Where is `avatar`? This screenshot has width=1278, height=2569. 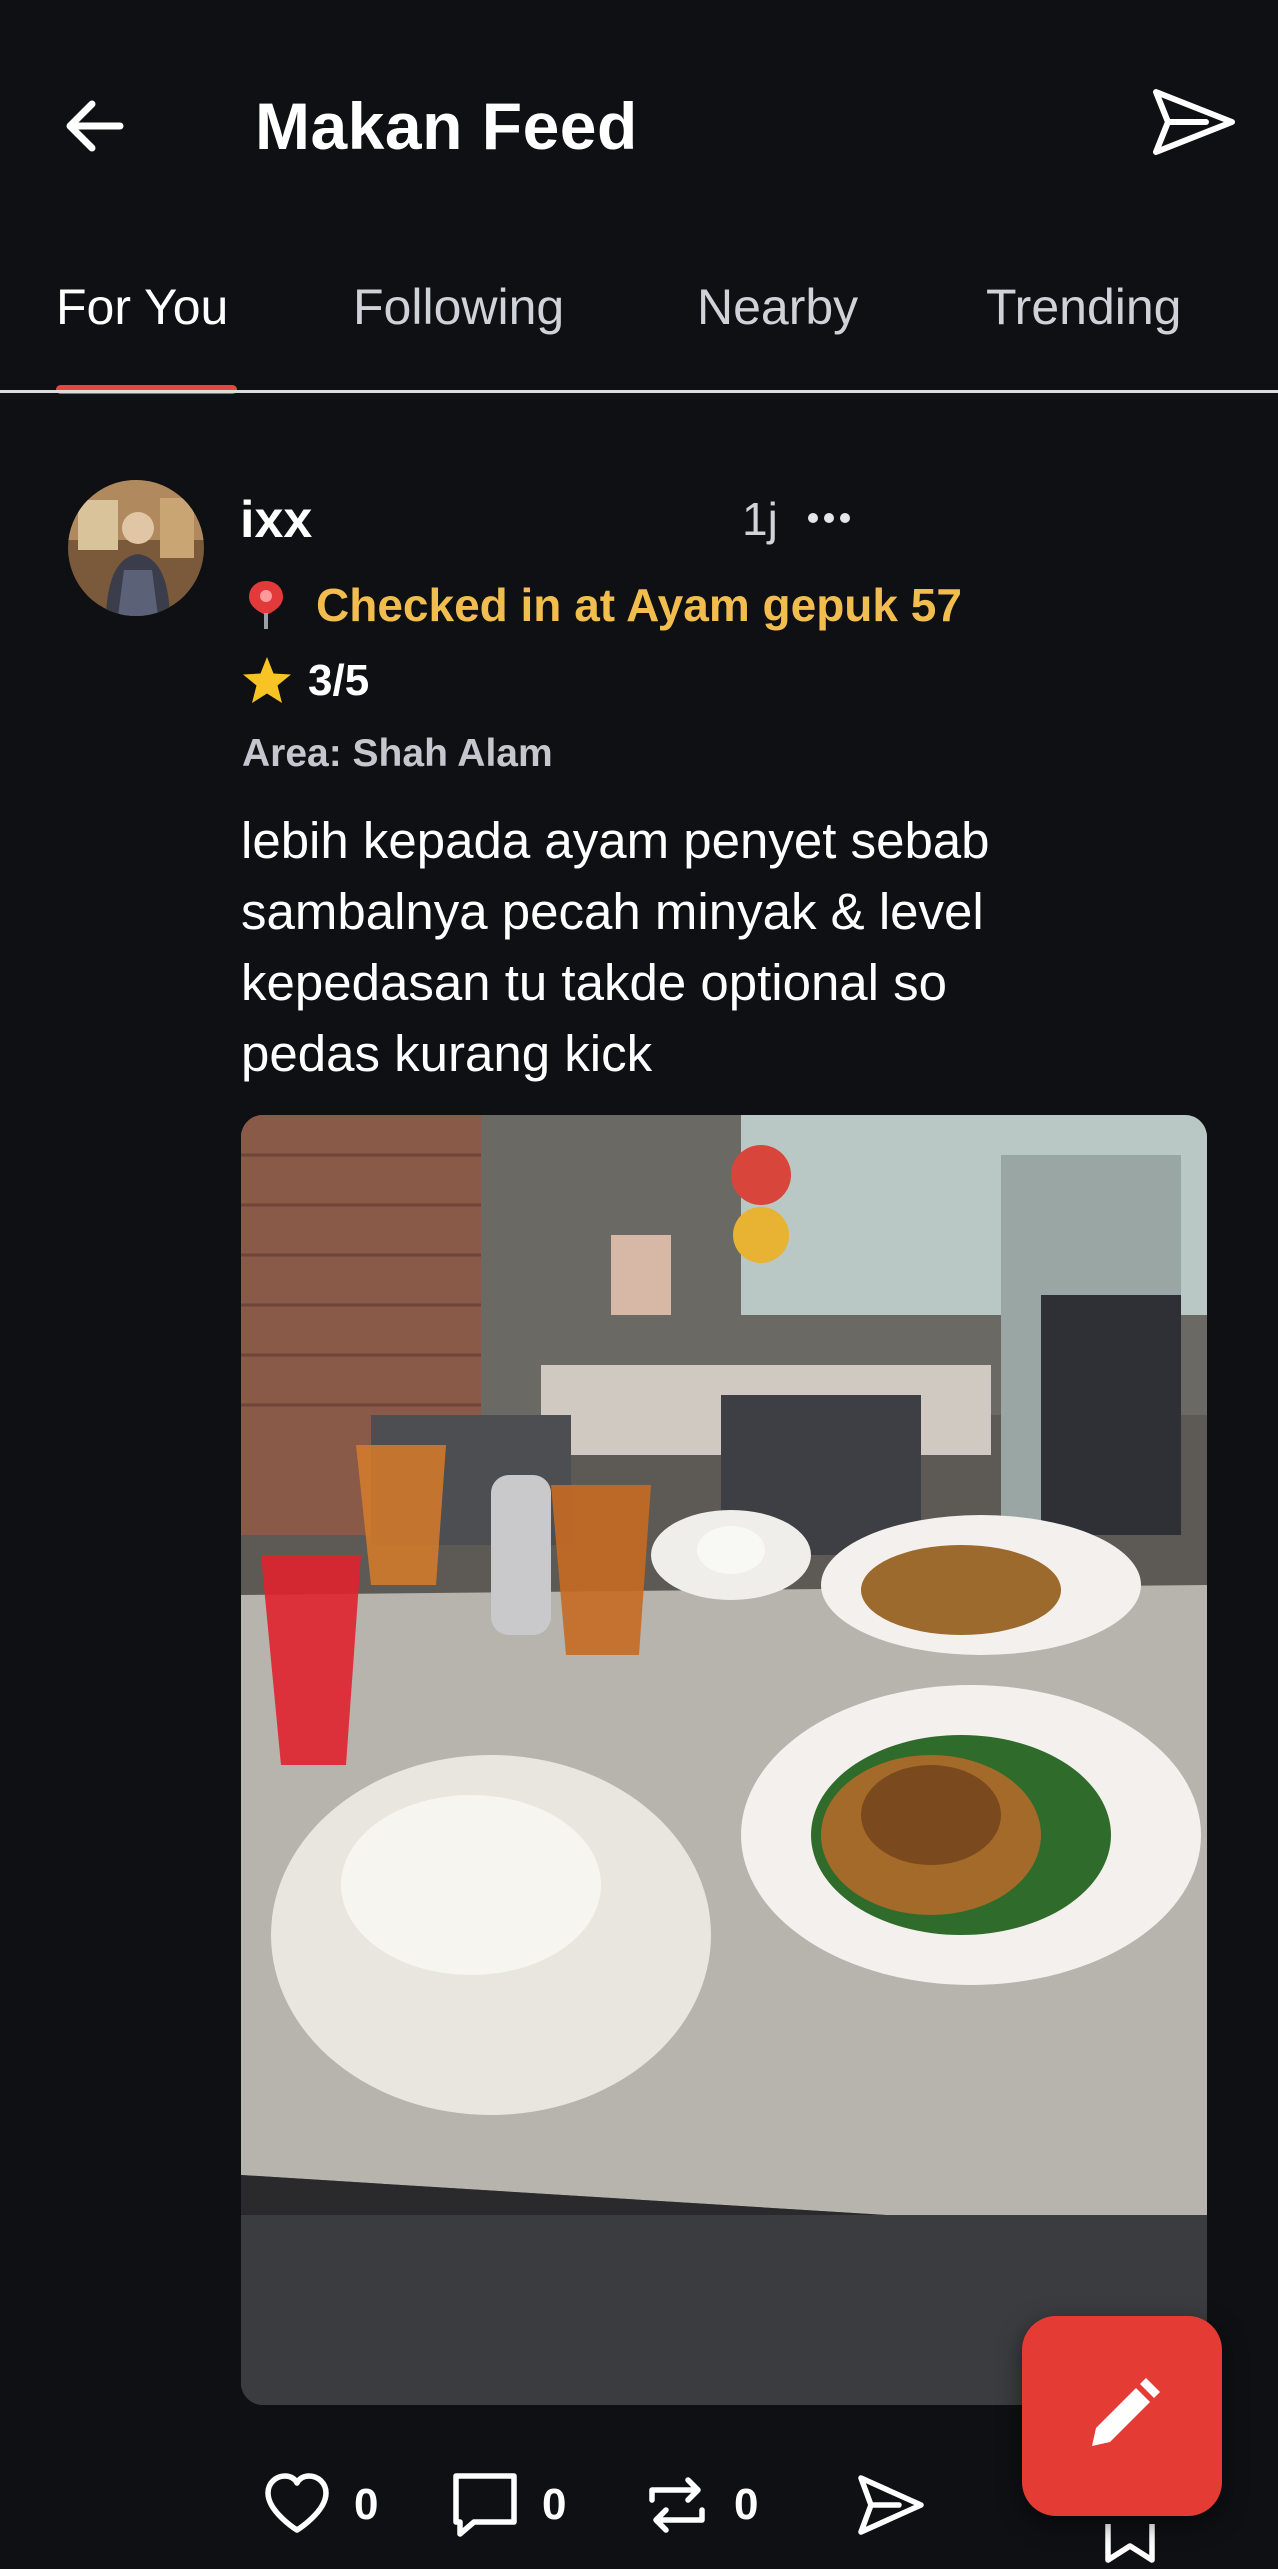 avatar is located at coordinates (136, 548).